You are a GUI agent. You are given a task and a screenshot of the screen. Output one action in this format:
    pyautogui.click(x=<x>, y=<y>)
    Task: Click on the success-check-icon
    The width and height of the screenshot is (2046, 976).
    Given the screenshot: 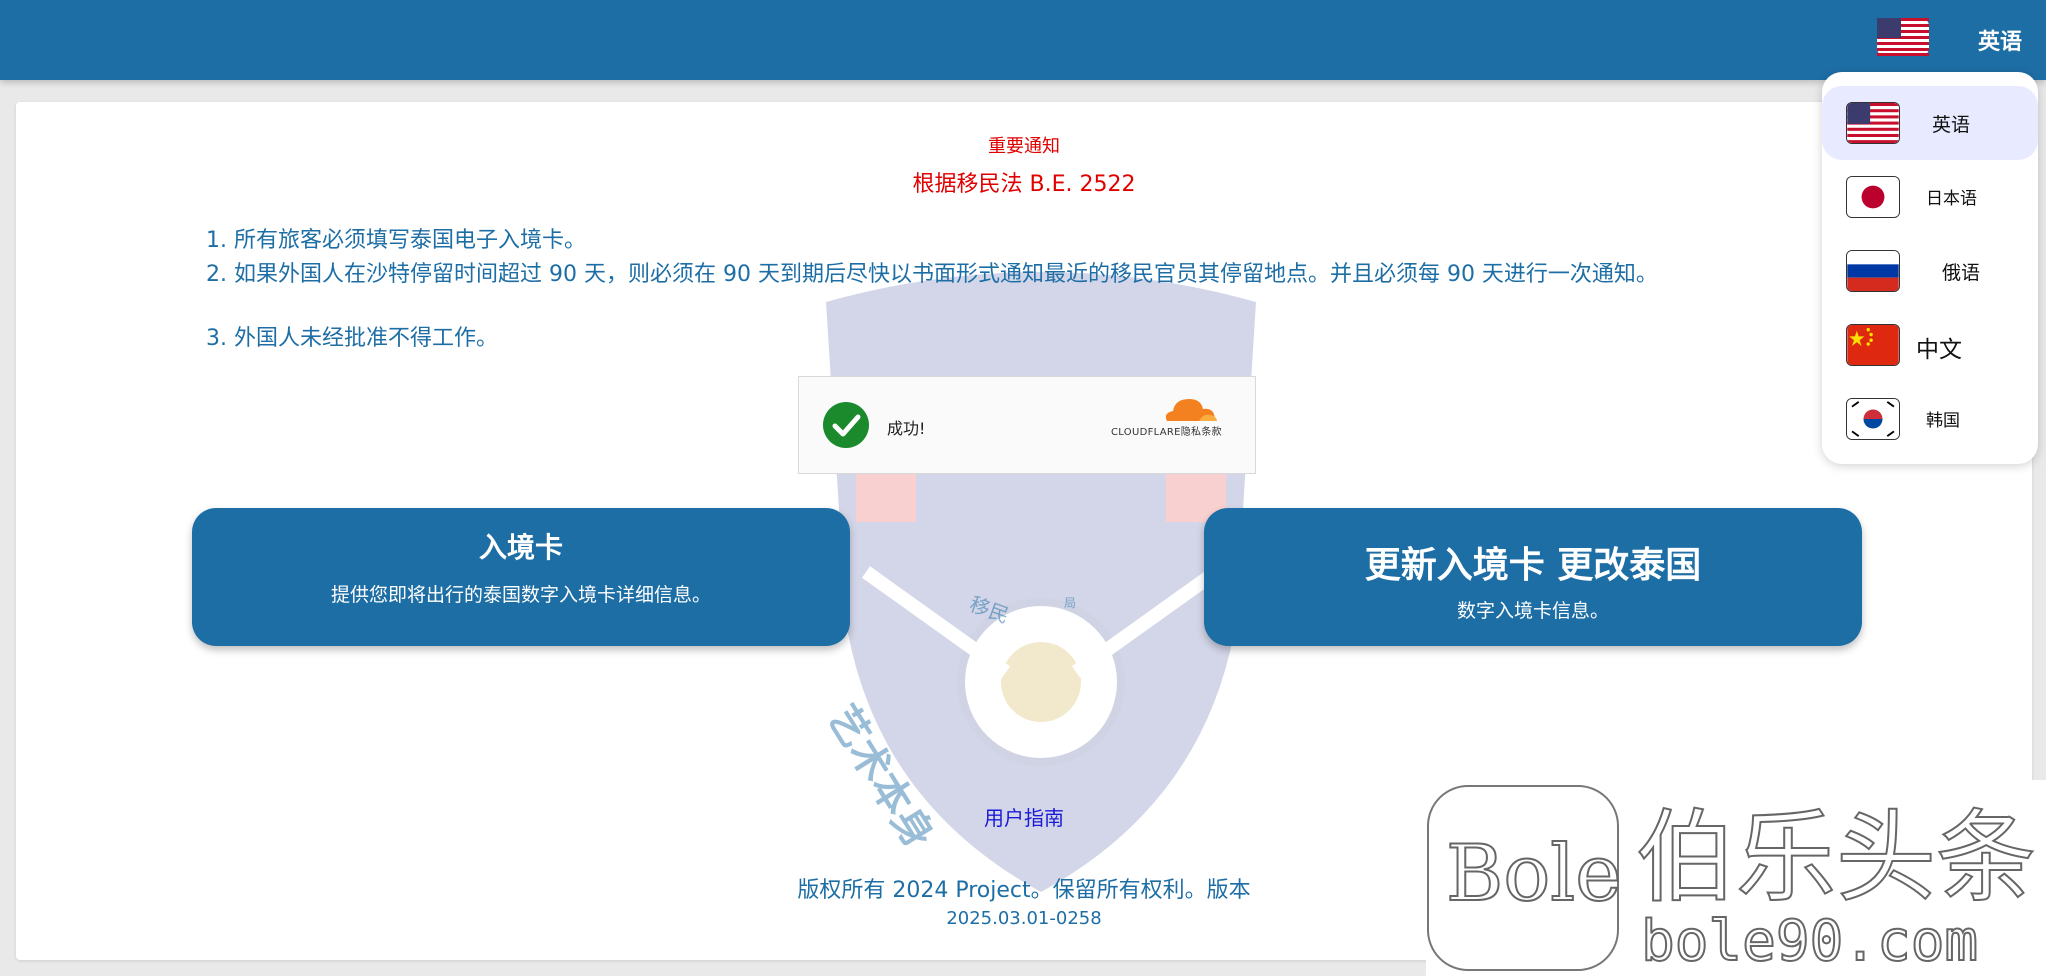 What is the action you would take?
    pyautogui.click(x=846, y=425)
    